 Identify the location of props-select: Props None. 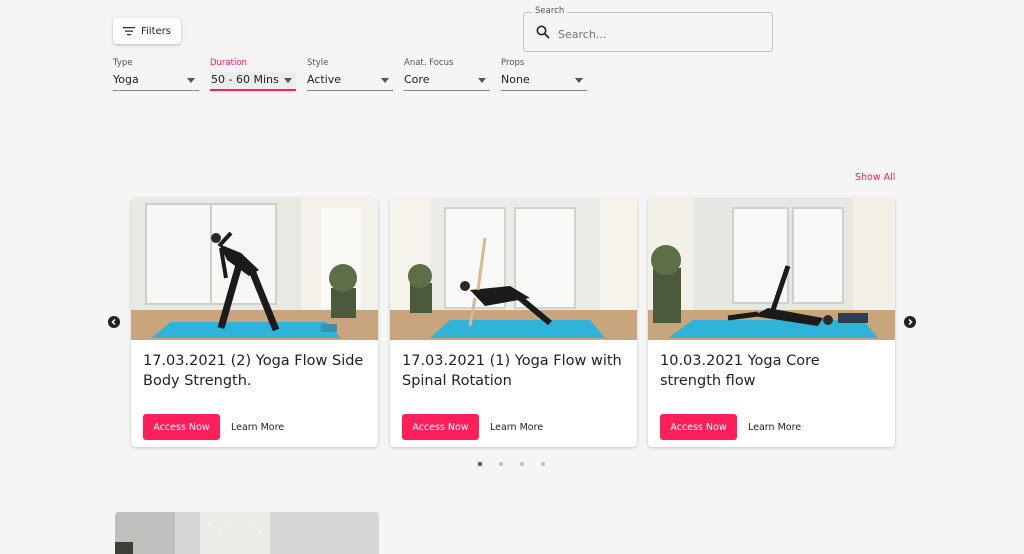
(544, 74).